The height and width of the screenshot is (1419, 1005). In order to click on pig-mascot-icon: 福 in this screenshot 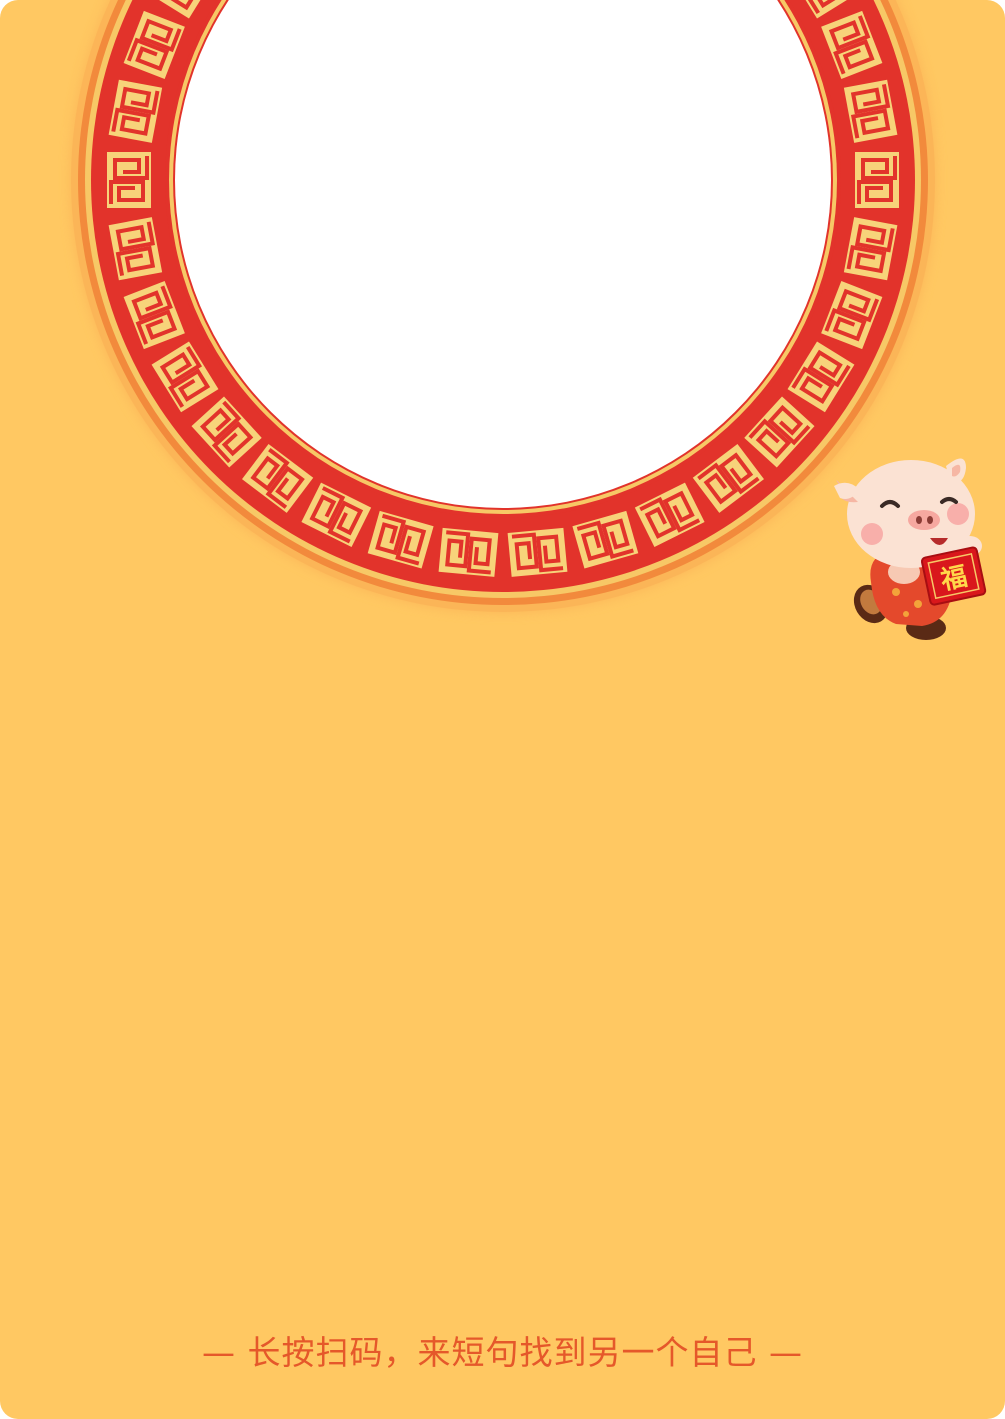, I will do `click(910, 549)`.